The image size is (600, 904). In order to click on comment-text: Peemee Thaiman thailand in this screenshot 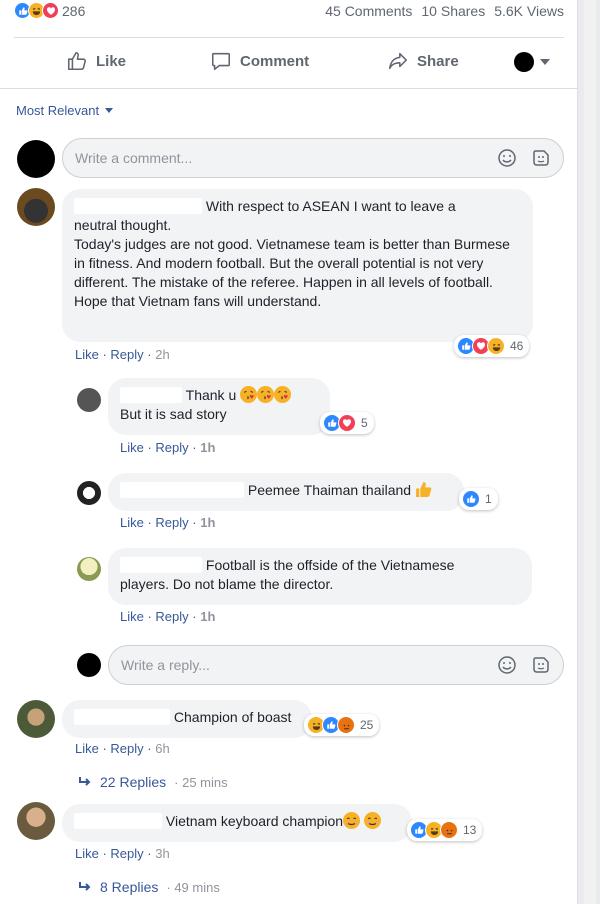, I will do `click(329, 490)`.